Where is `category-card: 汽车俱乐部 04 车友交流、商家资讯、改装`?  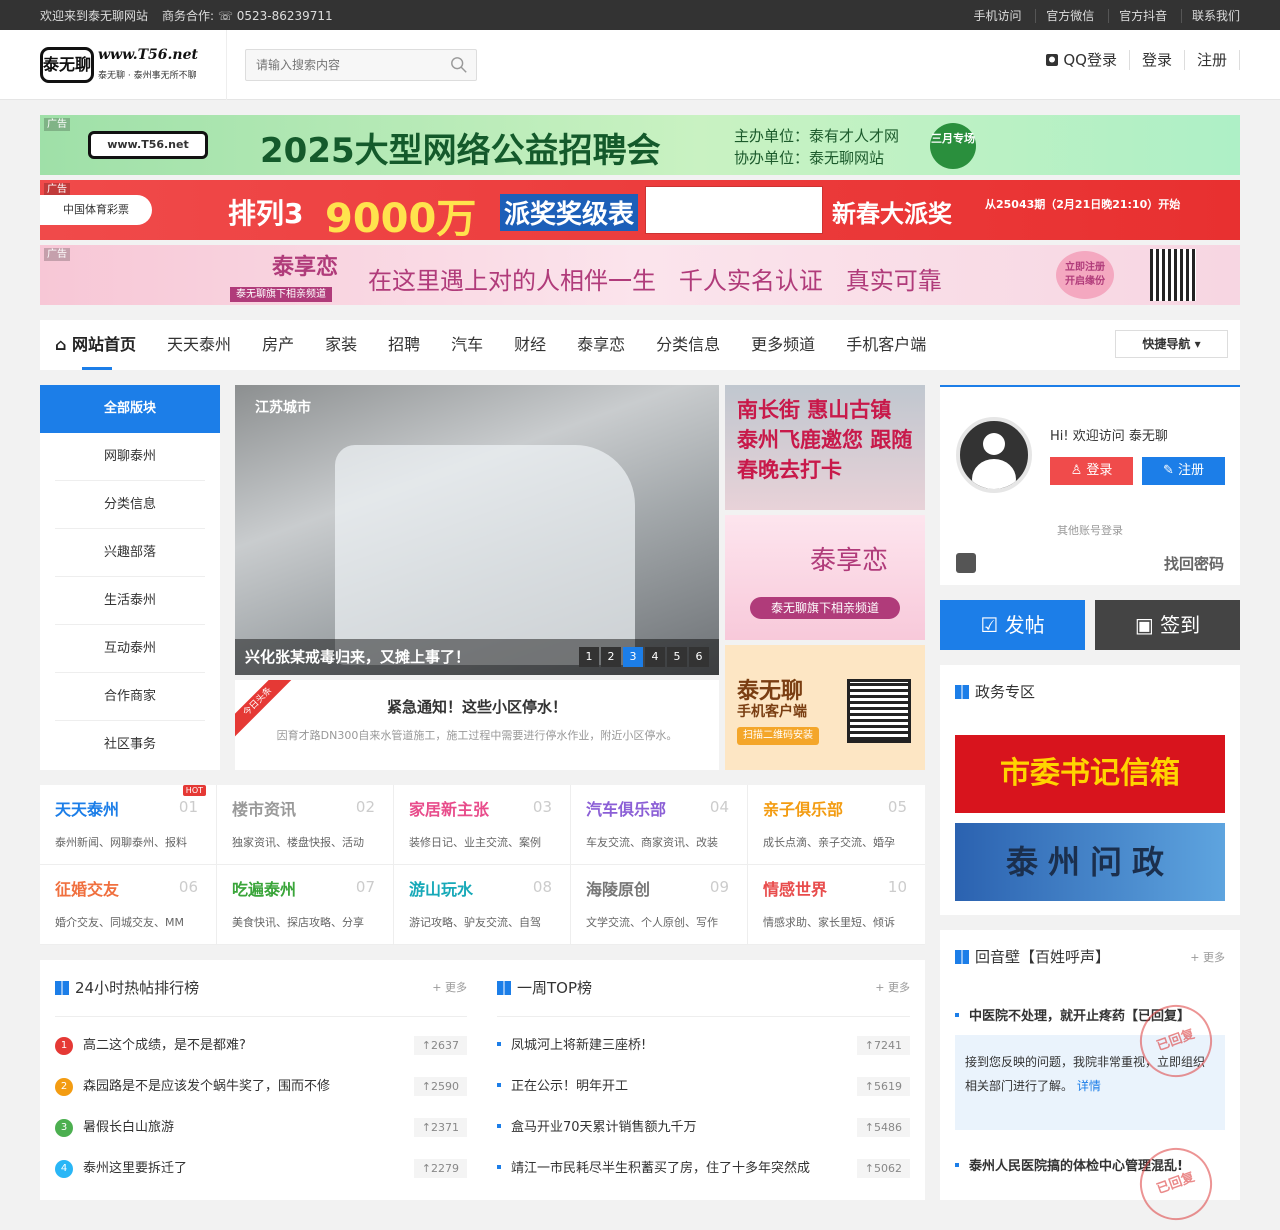 category-card: 汽车俱乐部 04 车友交流、商家资讯、改装 is located at coordinates (659, 825).